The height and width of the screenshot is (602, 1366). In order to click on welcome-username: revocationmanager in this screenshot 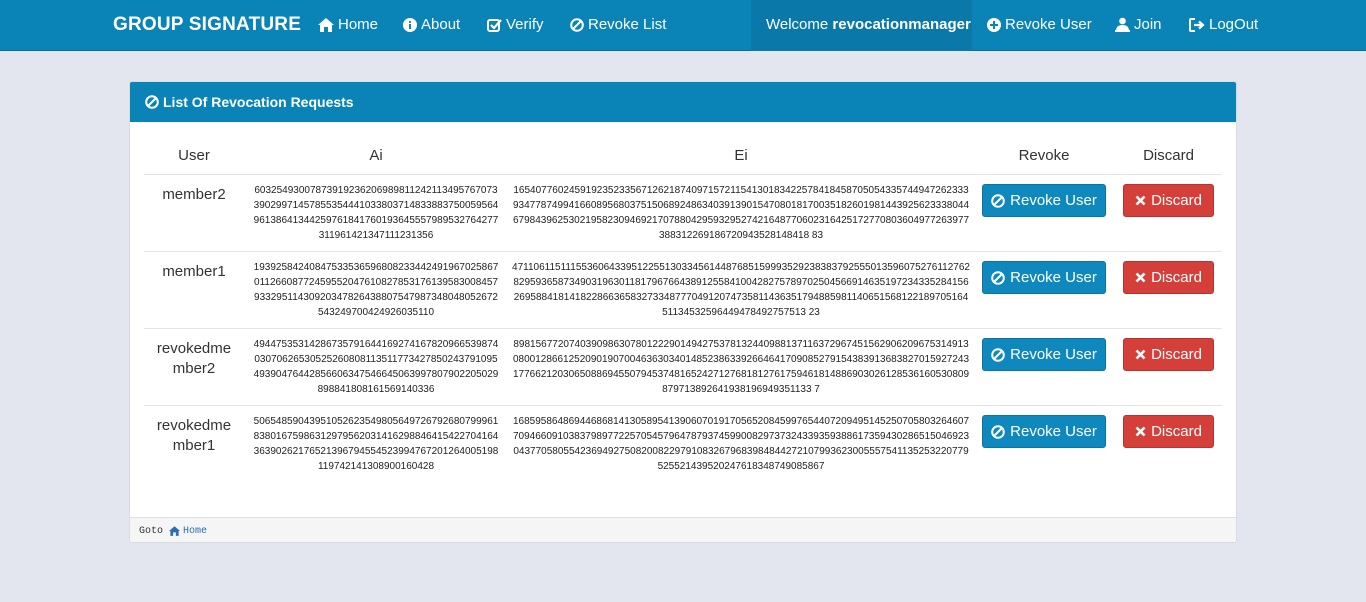, I will do `click(901, 24)`.